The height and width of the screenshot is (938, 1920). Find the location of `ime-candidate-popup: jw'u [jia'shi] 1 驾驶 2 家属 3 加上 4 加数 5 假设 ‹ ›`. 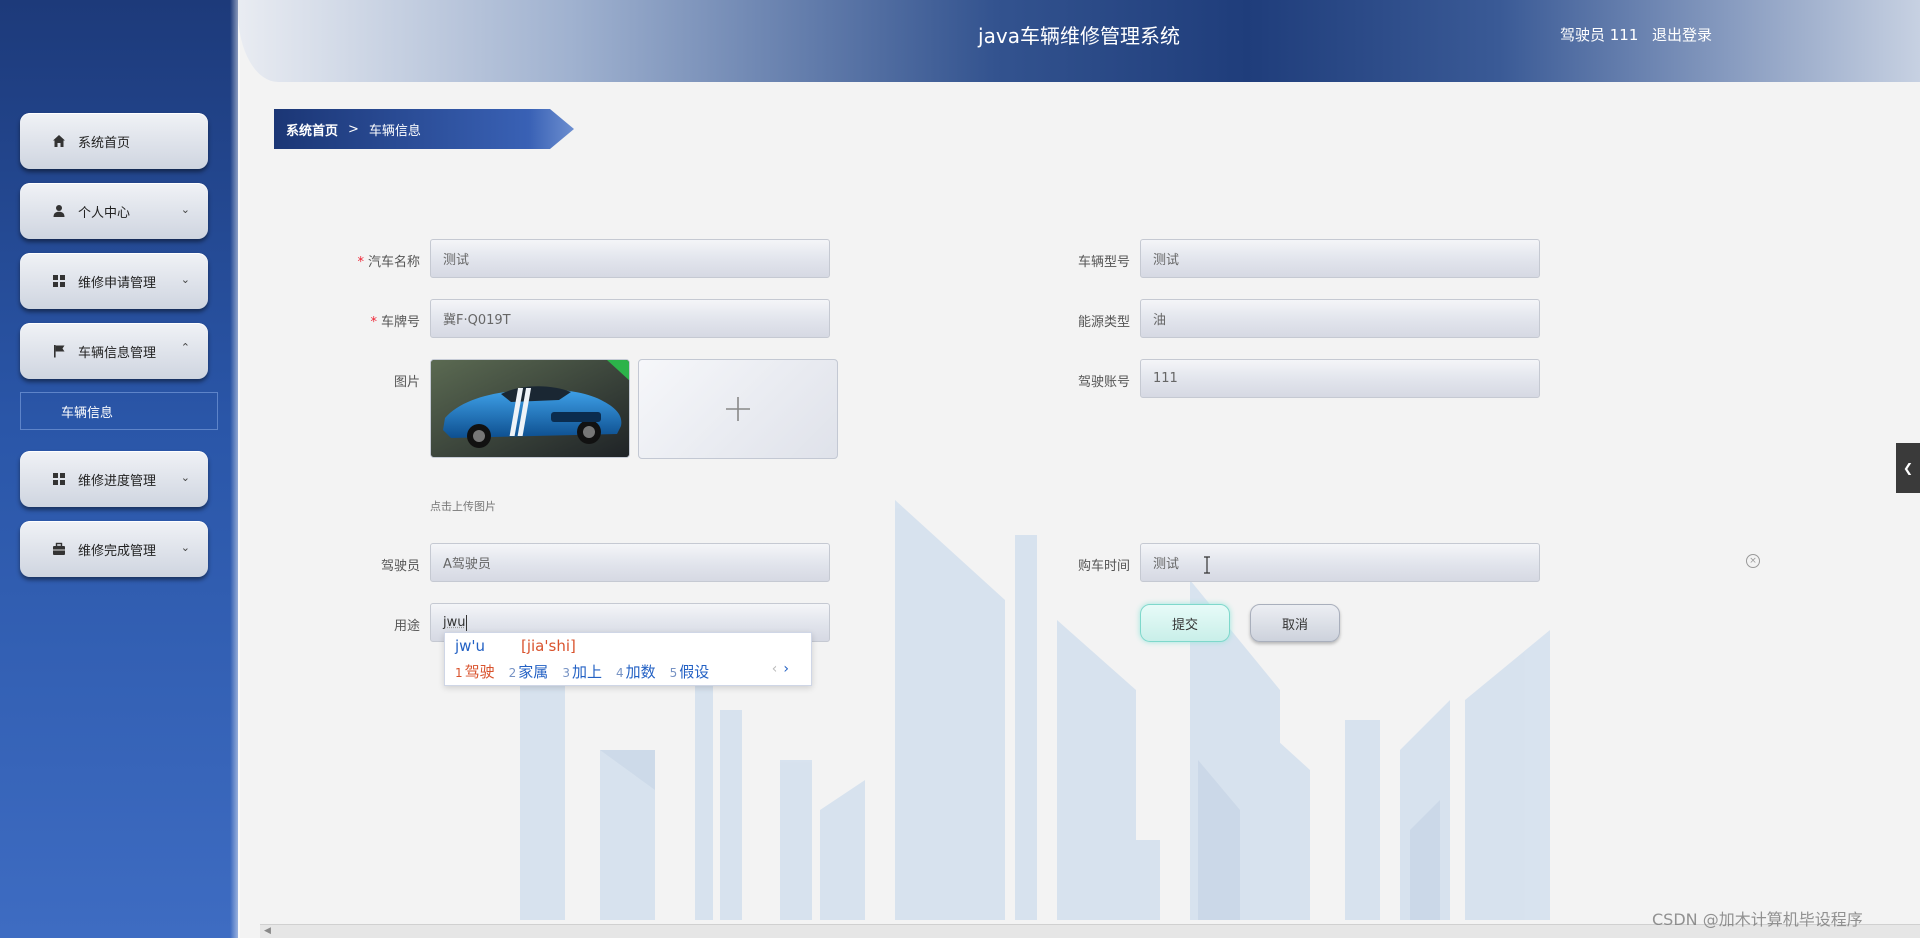

ime-candidate-popup: jw'u [jia'shi] 1 驾驶 2 家属 3 加上 4 加数 5 假设 ‹ › is located at coordinates (628, 659).